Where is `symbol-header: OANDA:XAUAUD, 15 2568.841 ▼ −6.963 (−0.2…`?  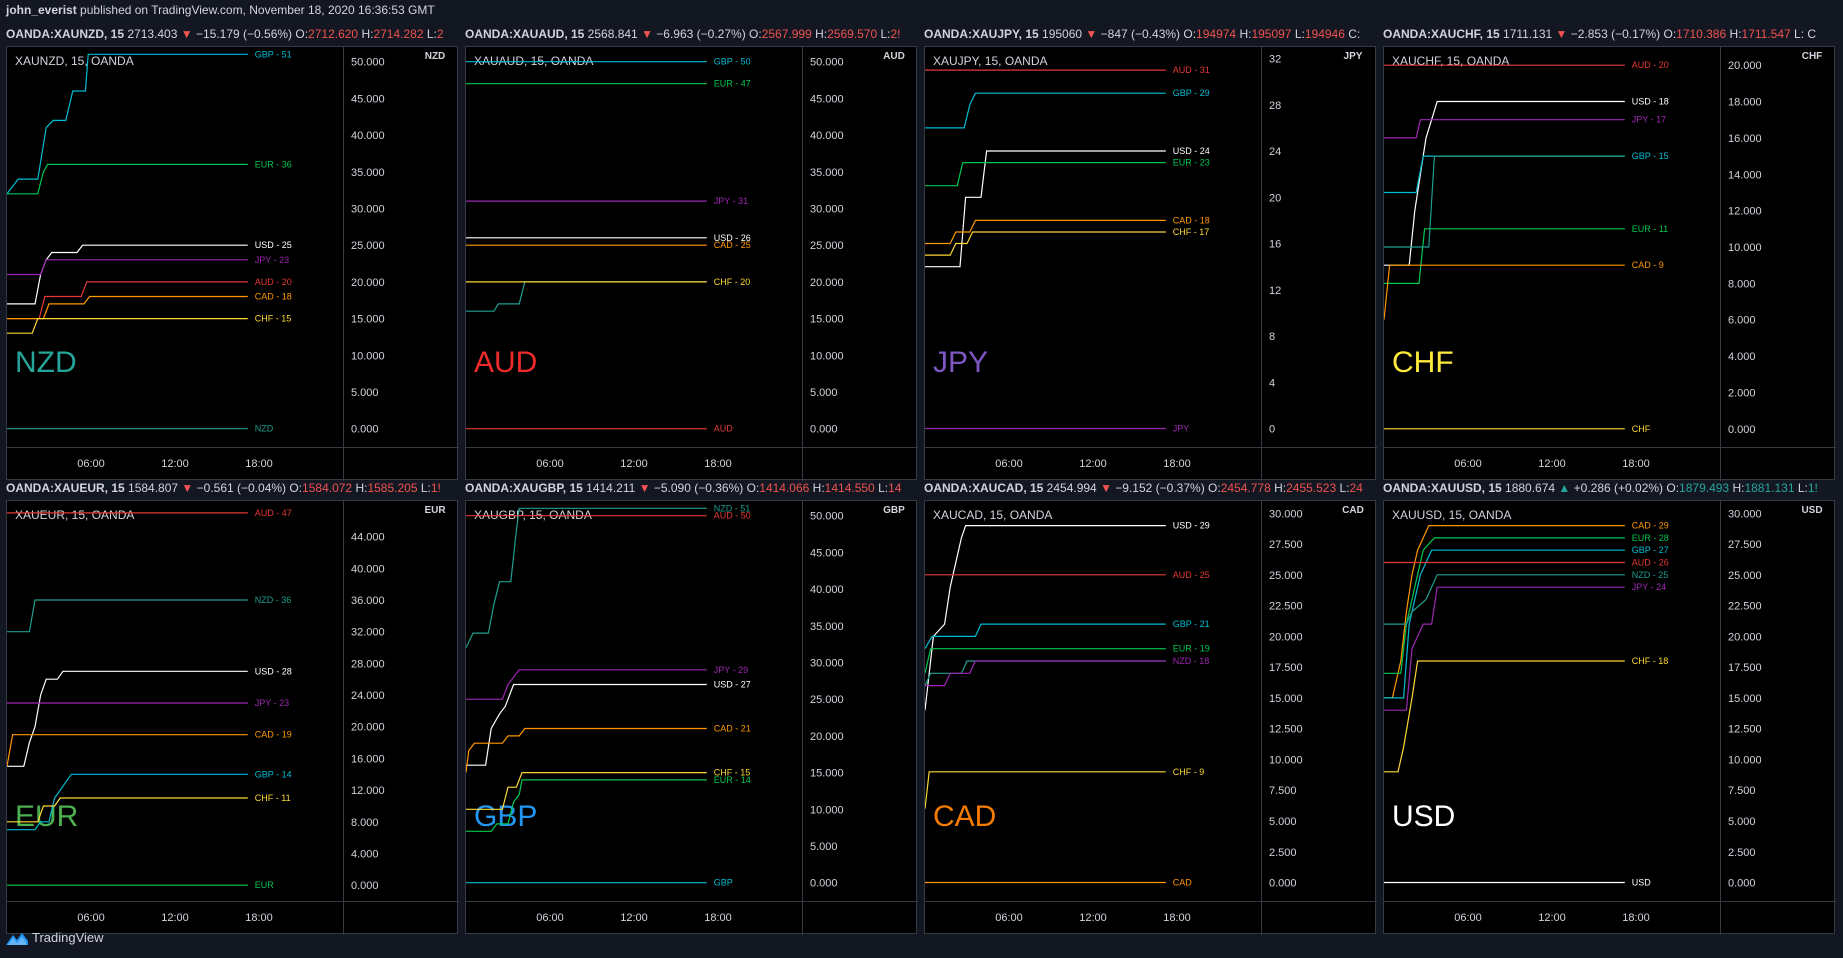
symbol-header: OANDA:XAUAUD, 15 2568.841 ▼ −6.963 (−0.2… is located at coordinates (691, 34).